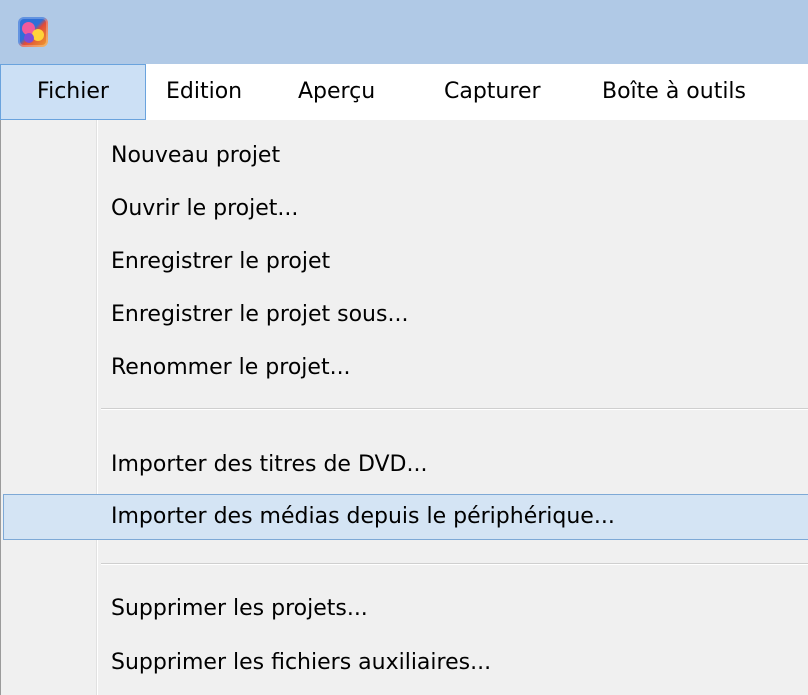 The width and height of the screenshot is (808, 695). What do you see at coordinates (33, 32) in the screenshot?
I see `app-logo-icon` at bounding box center [33, 32].